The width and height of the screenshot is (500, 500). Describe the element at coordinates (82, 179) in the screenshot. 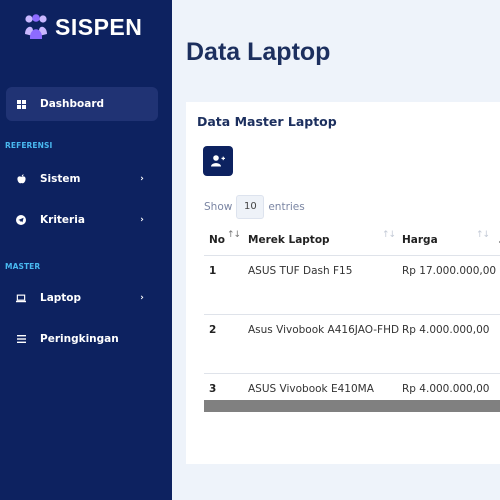

I see `sidebar-item-sistem: Sistem ›` at that location.